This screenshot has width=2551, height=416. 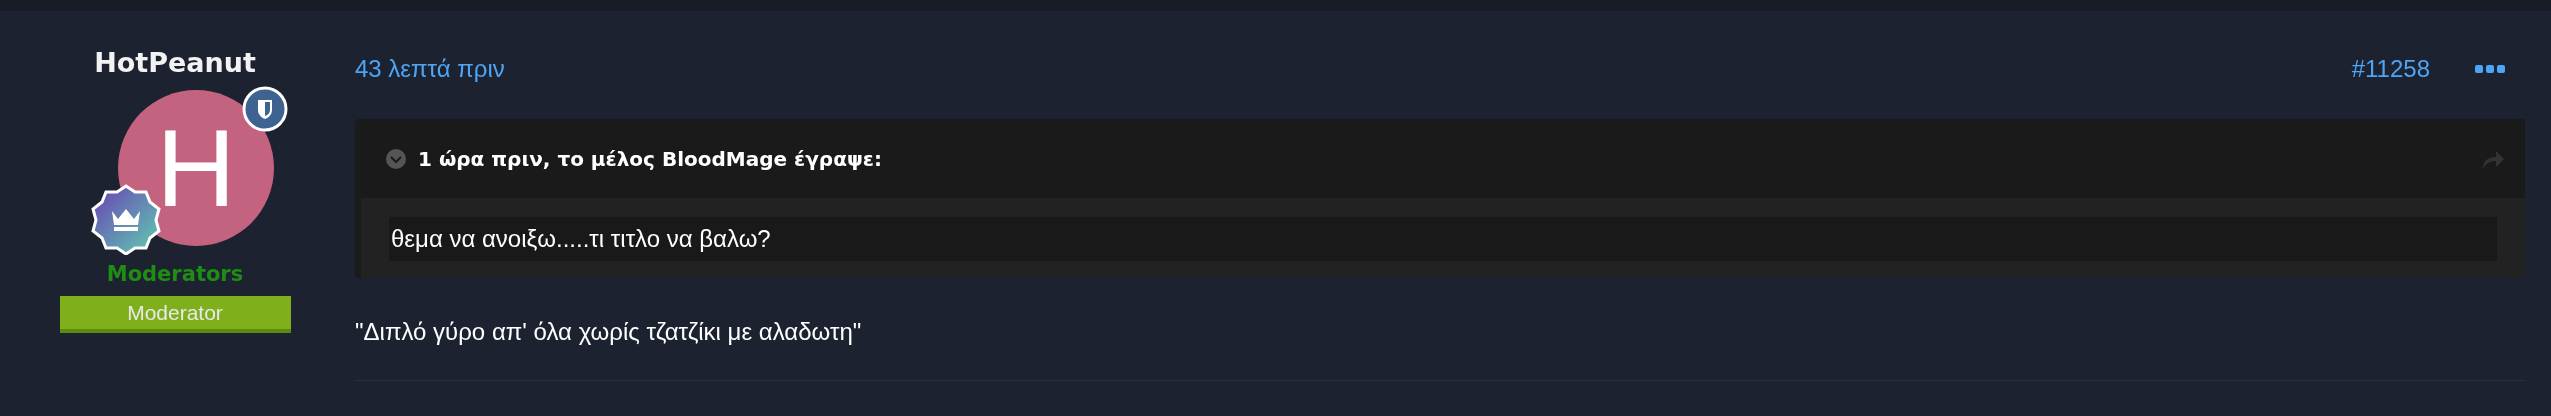 I want to click on rank-badge: Moderator, so click(x=175, y=314).